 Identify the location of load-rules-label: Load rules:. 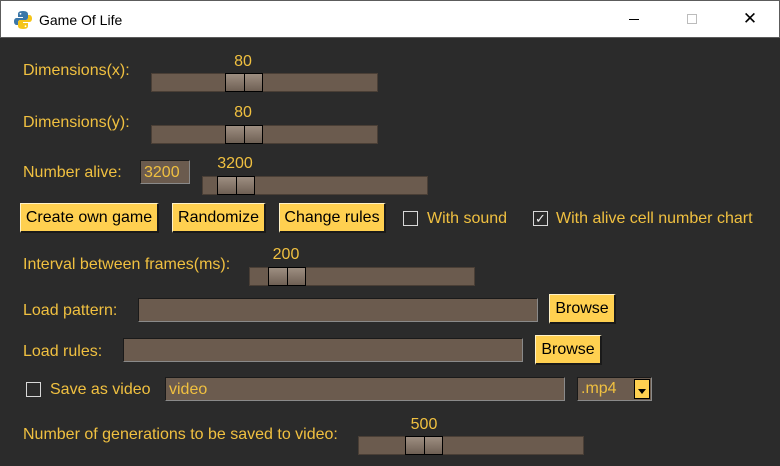
(63, 351).